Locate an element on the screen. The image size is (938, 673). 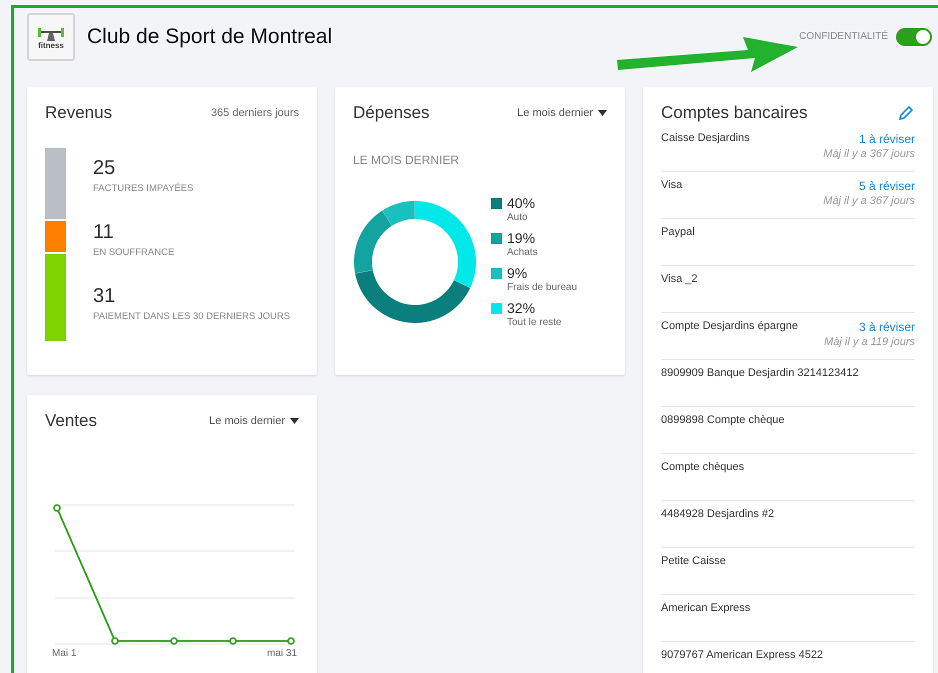
legend-label: Tout le reste is located at coordinates (534, 322).